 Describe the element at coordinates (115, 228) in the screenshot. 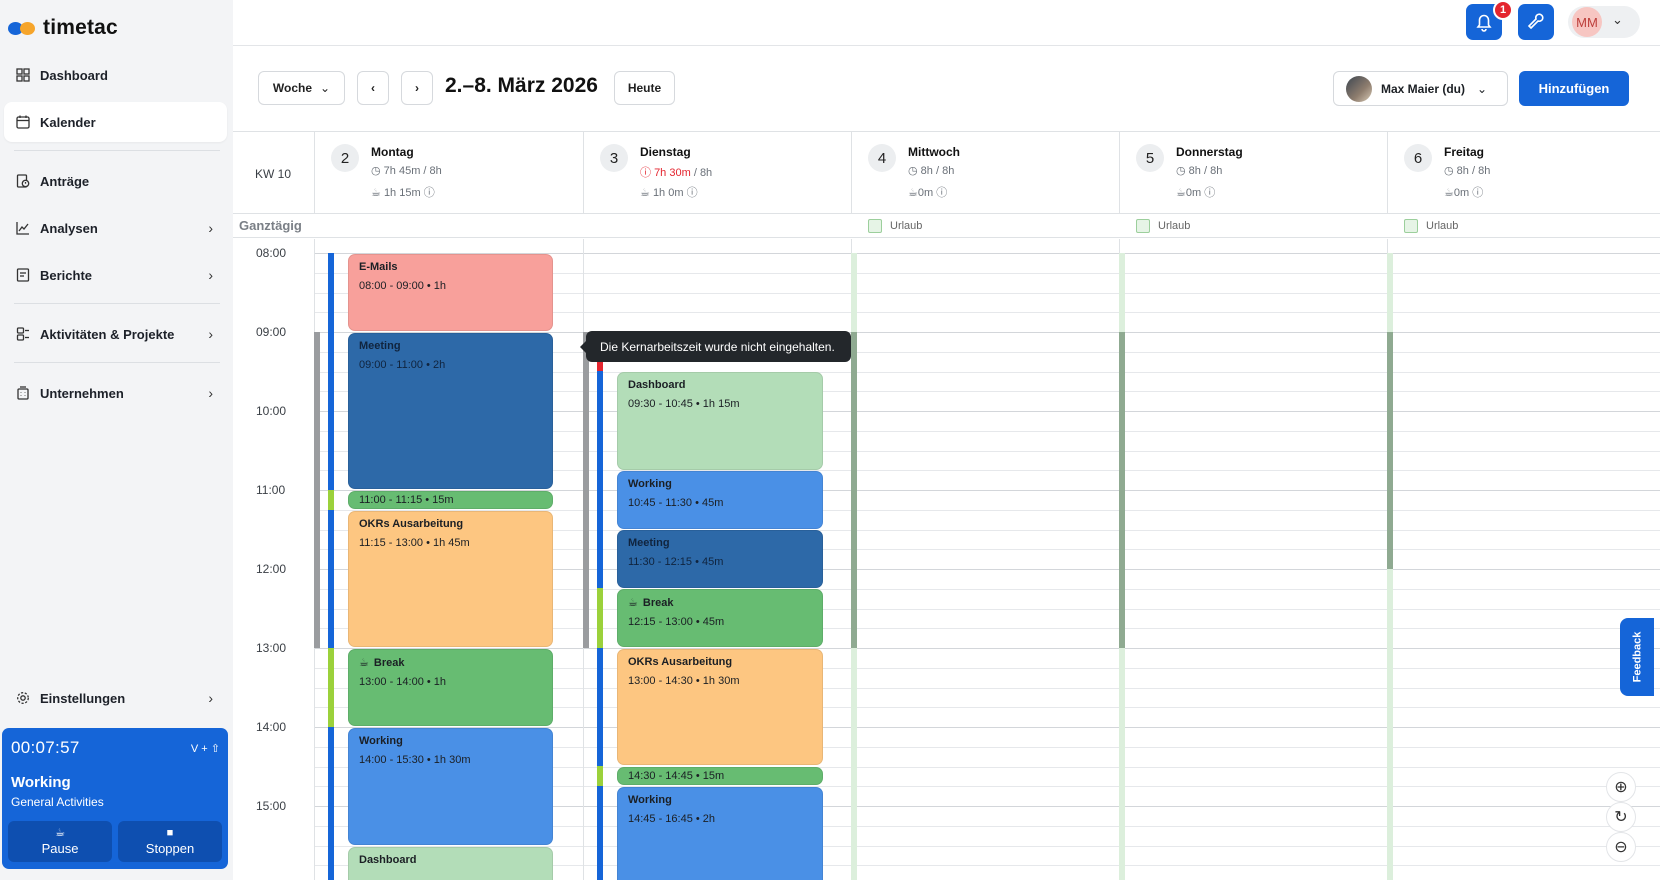

I see `sidebar-item-analysen: Analysen ›` at that location.